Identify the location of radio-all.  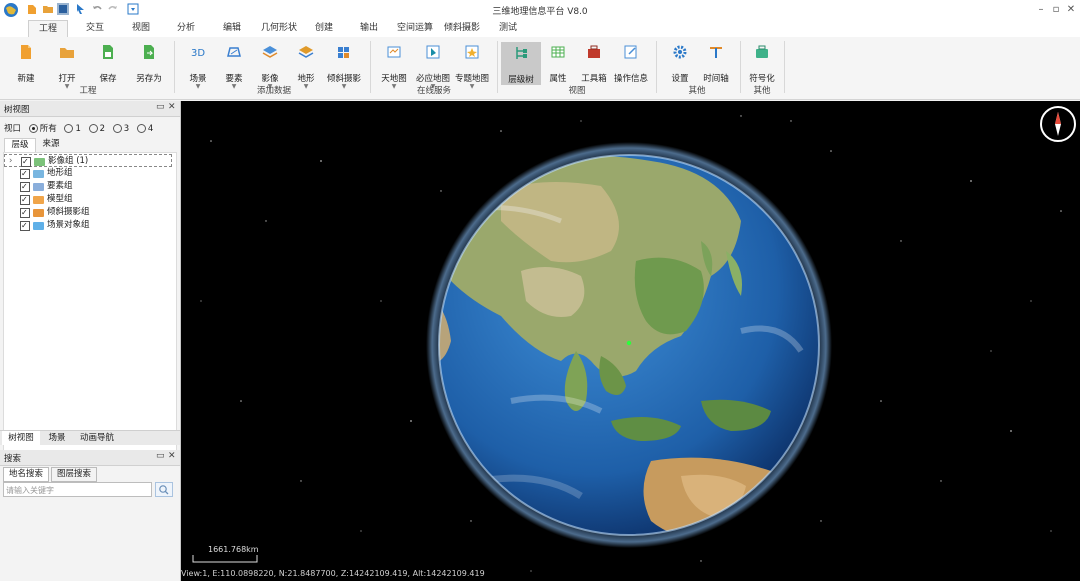
(33, 128).